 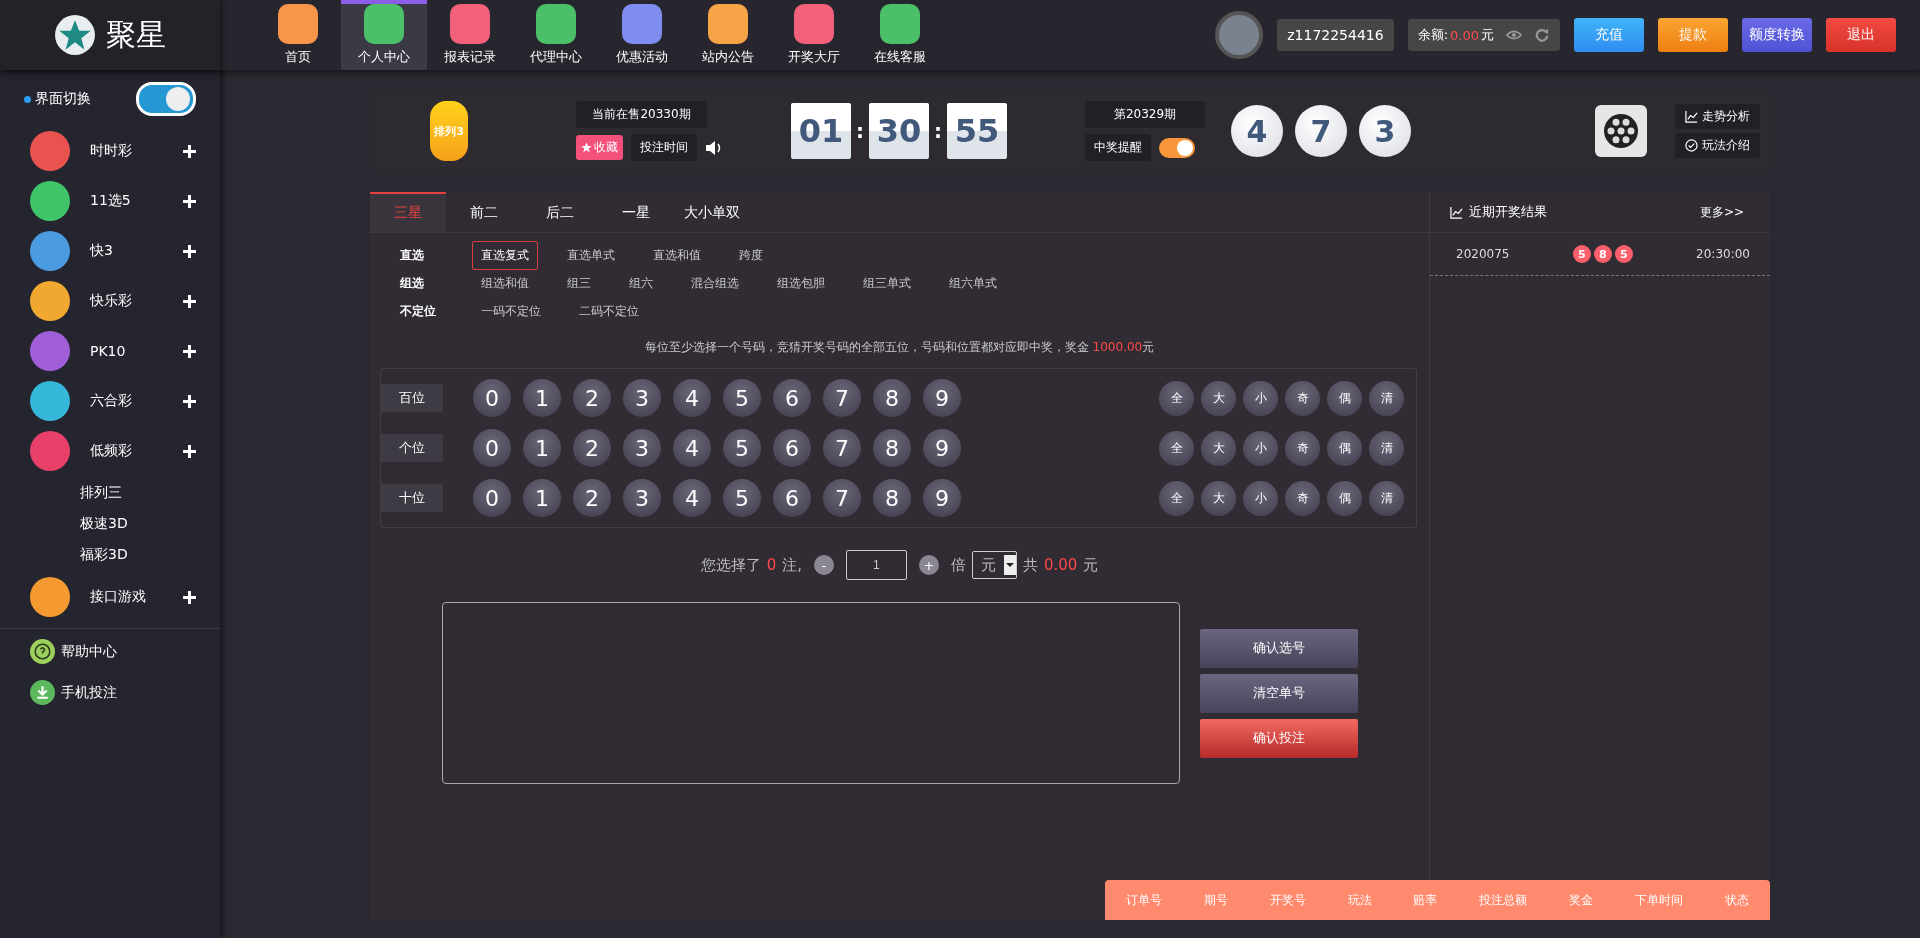 What do you see at coordinates (677, 255) in the screenshot?
I see `play-option: 直选和值` at bounding box center [677, 255].